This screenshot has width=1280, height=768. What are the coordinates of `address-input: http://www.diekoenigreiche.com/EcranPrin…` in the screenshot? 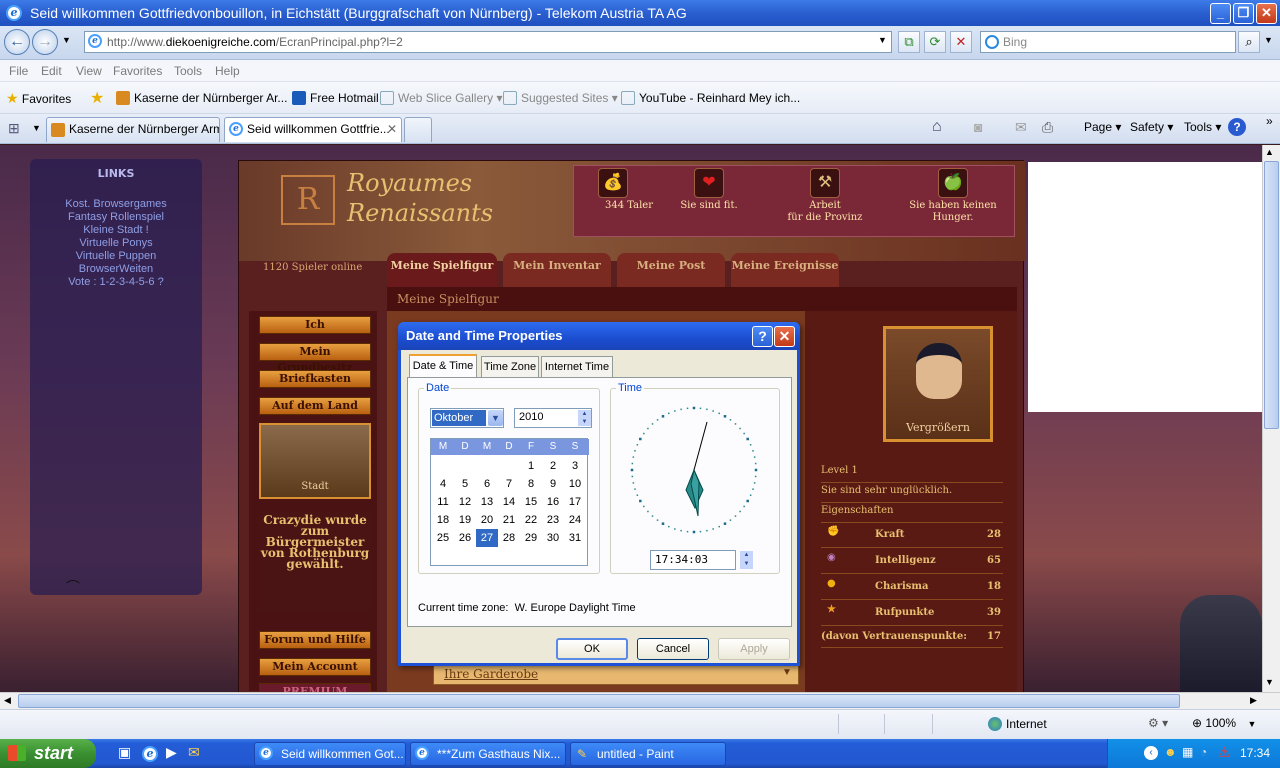 It's located at (488, 42).